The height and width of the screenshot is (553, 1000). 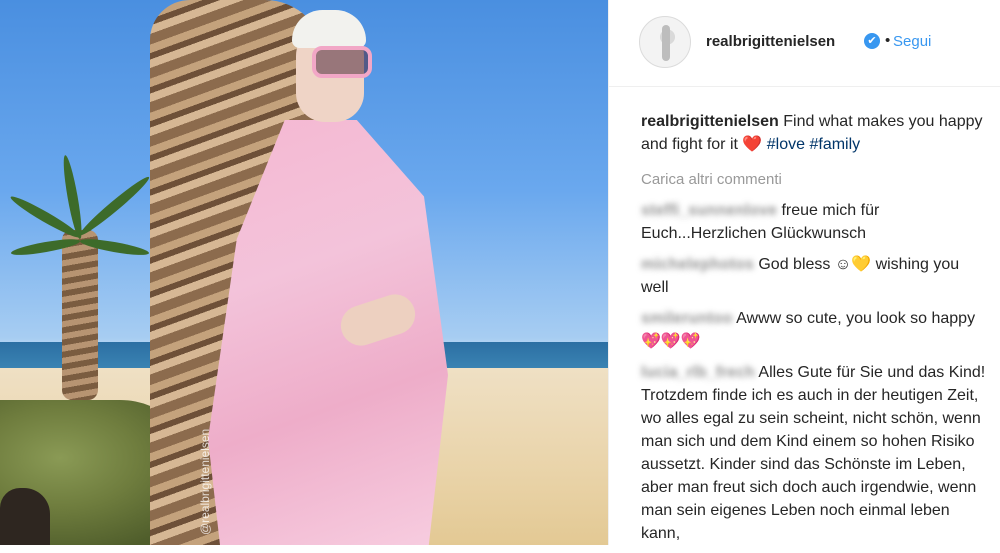 What do you see at coordinates (698, 372) in the screenshot?
I see `comment-username: lucia_rlb_frech` at bounding box center [698, 372].